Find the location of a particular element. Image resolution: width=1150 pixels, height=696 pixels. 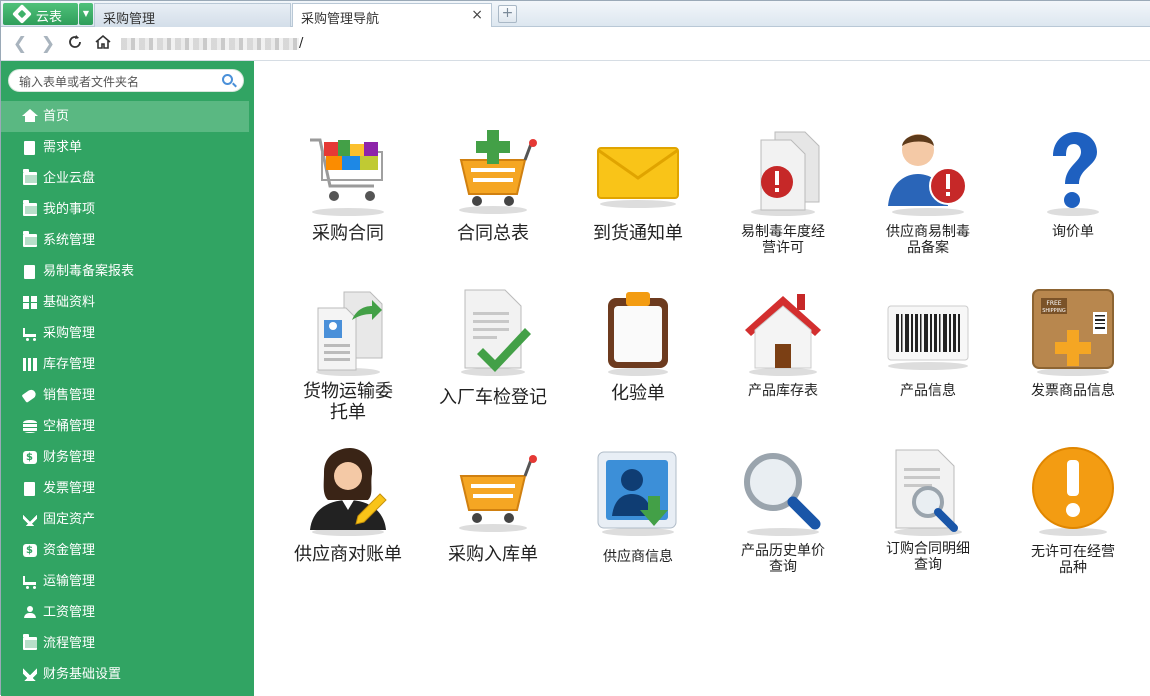

sidebar-item-label: 财务基础设置 is located at coordinates (82, 674).